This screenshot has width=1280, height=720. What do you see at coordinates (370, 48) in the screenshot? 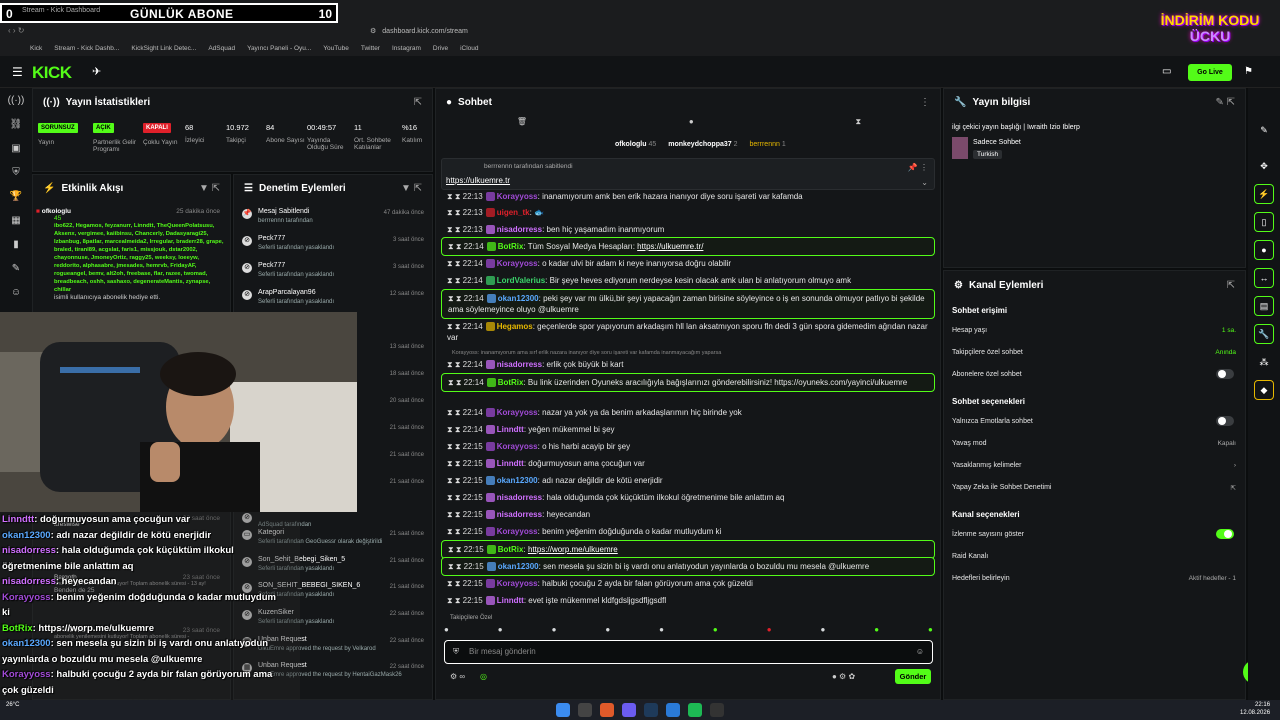
I see `bookmark-item: Twitter` at bounding box center [370, 48].